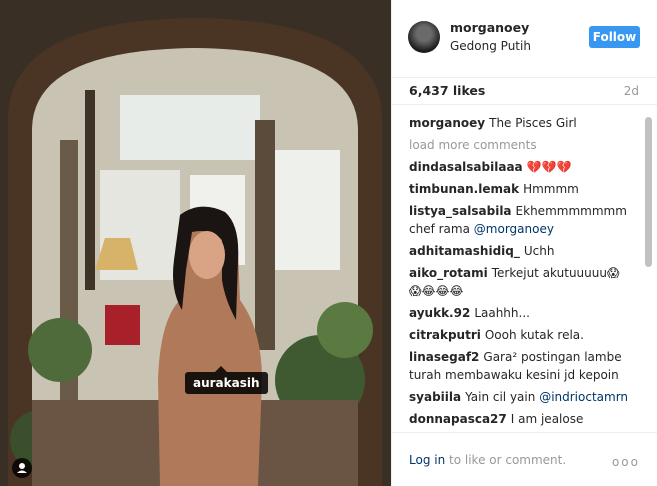  I want to click on comment-user: timbunan.lemak, so click(464, 189).